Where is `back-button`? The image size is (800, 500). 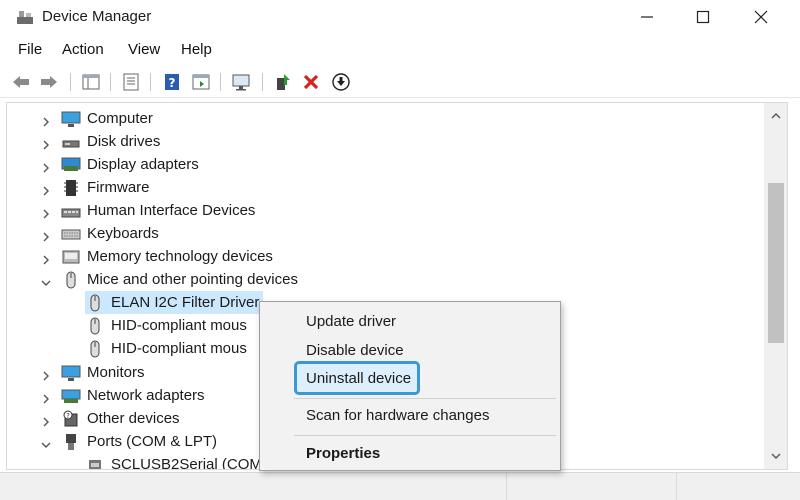 back-button is located at coordinates (21, 82).